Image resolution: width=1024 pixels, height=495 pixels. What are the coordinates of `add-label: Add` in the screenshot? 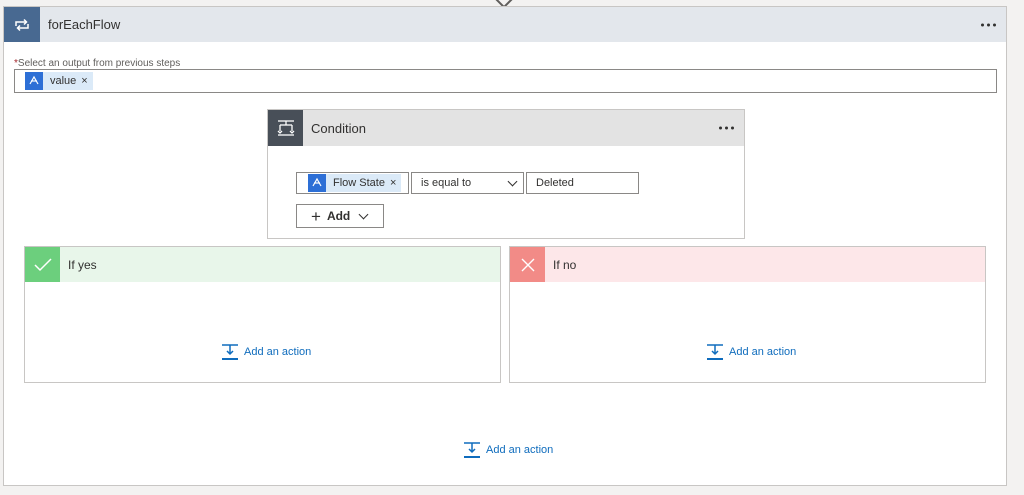 It's located at (338, 216).